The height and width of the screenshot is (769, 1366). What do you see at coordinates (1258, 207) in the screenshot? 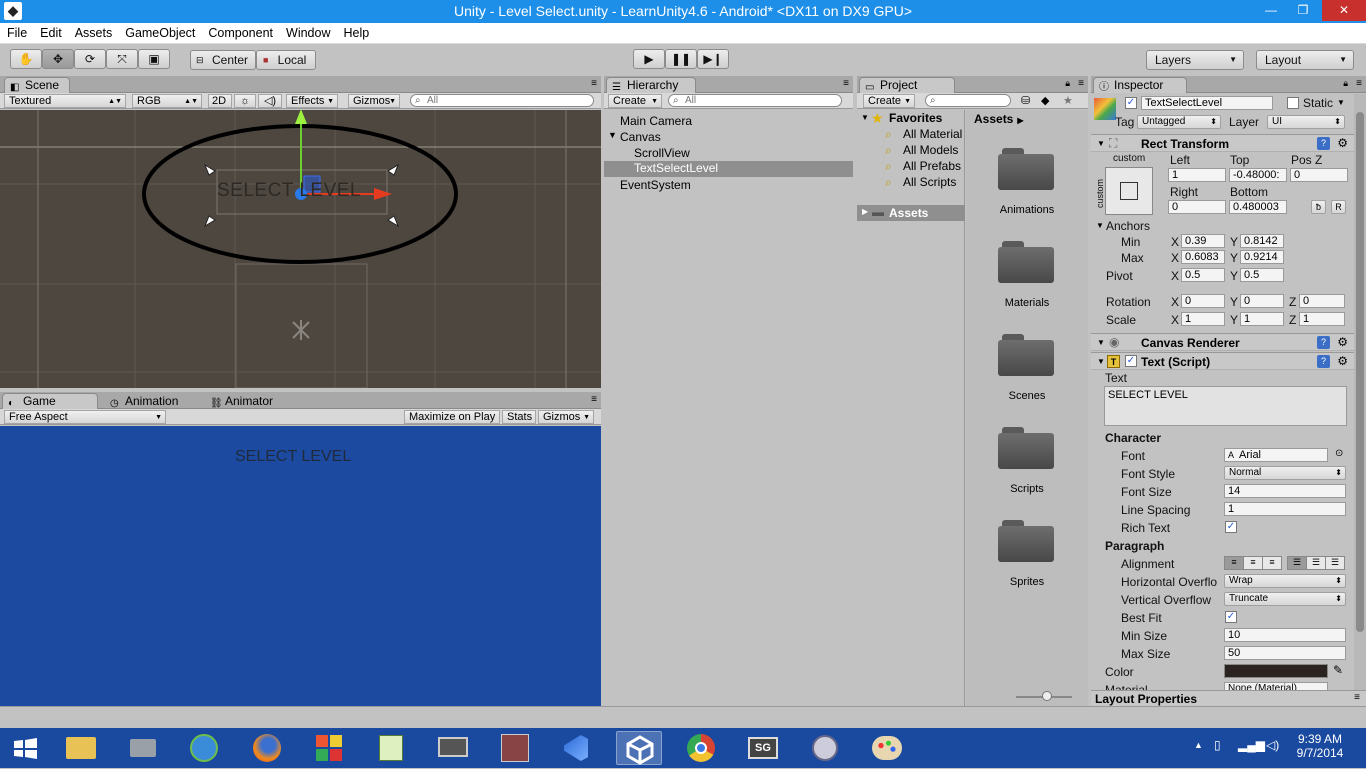
I see `bottom-field: 0.480003` at bounding box center [1258, 207].